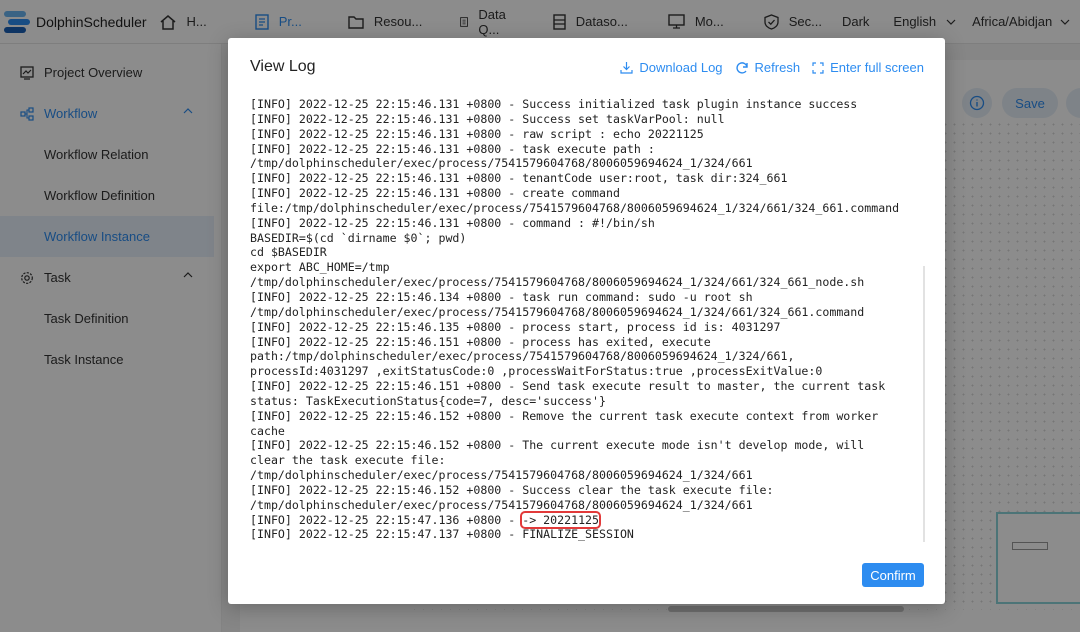 This screenshot has width=1080, height=632. Describe the element at coordinates (320, 267) in the screenshot. I see `log-line: export ABC_HOME=/tmp` at that location.